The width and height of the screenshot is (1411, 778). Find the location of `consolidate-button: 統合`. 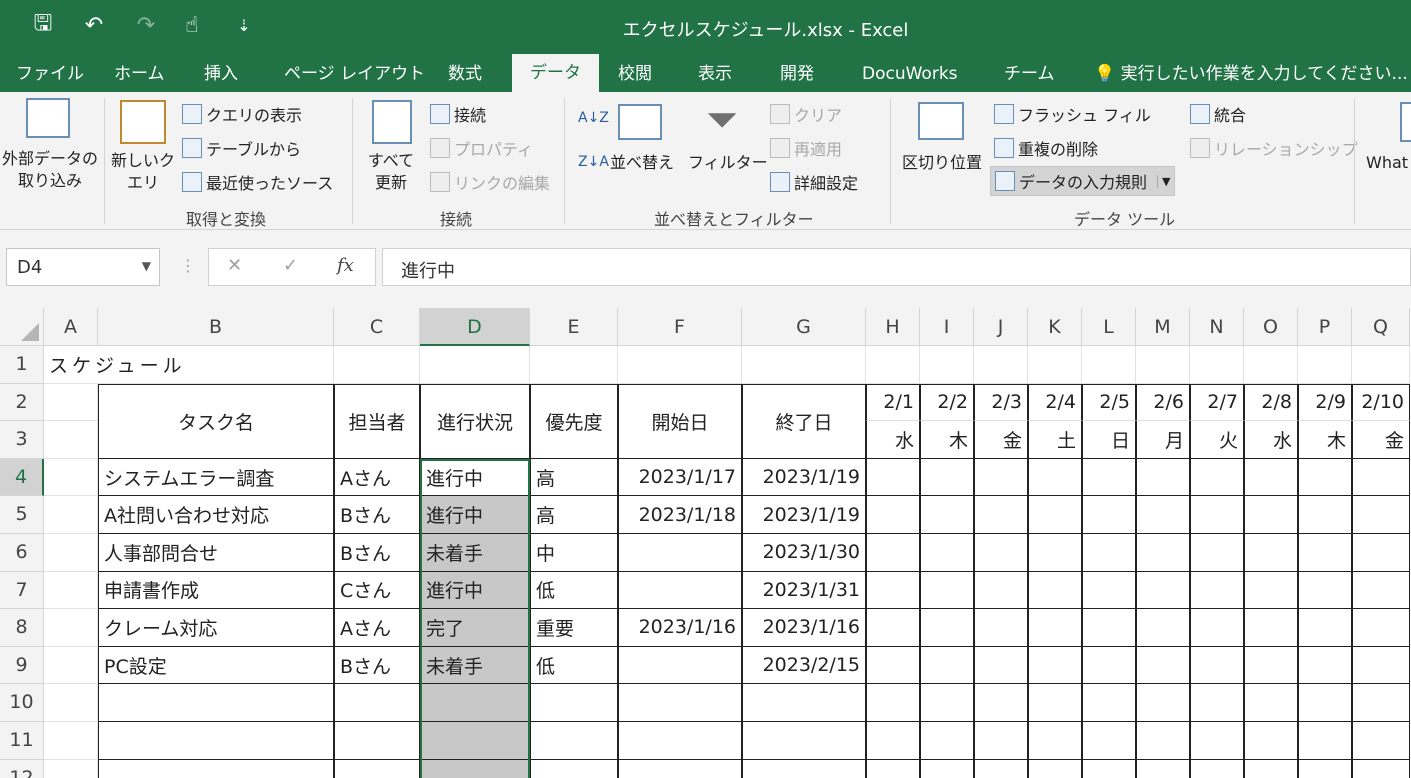

consolidate-button: 統合 is located at coordinates (1218, 114).